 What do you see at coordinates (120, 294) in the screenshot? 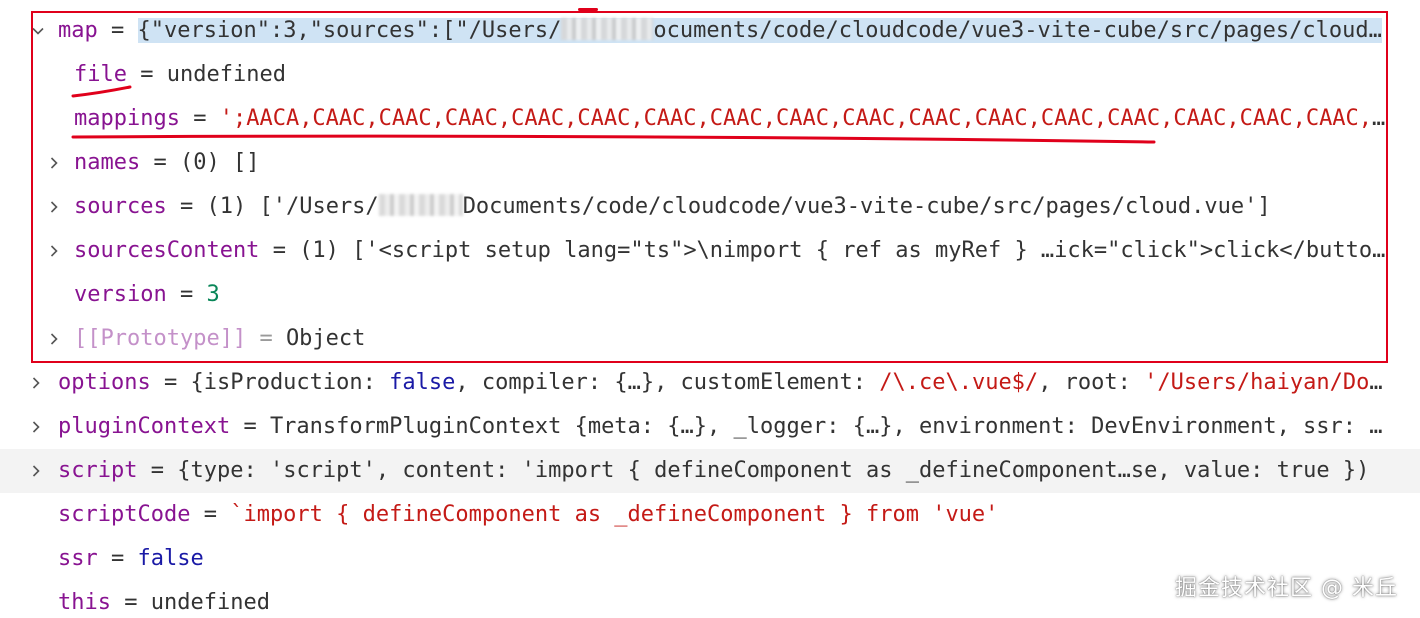
I see `variable-name: version` at bounding box center [120, 294].